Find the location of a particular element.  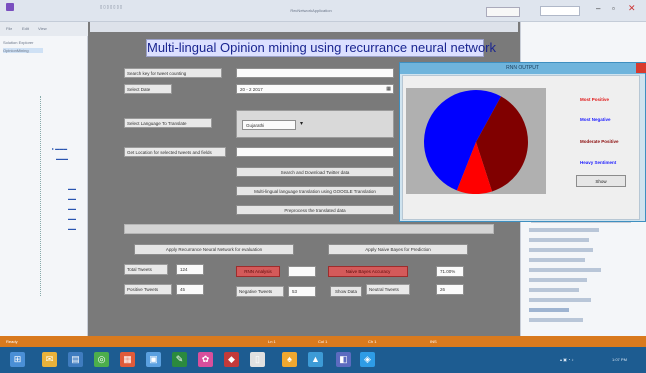

menu-file: File is located at coordinates (9, 28).